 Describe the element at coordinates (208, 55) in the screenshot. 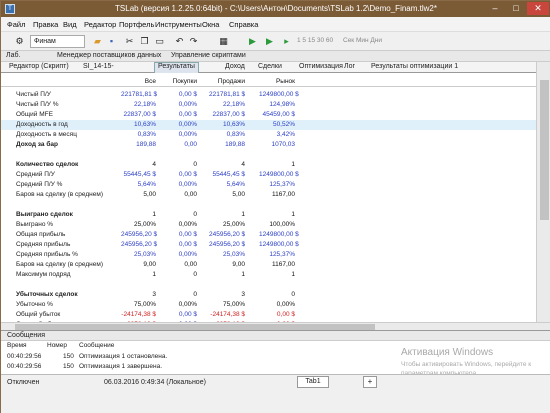

I see `tab-script-manager: Управление скриптами` at that location.